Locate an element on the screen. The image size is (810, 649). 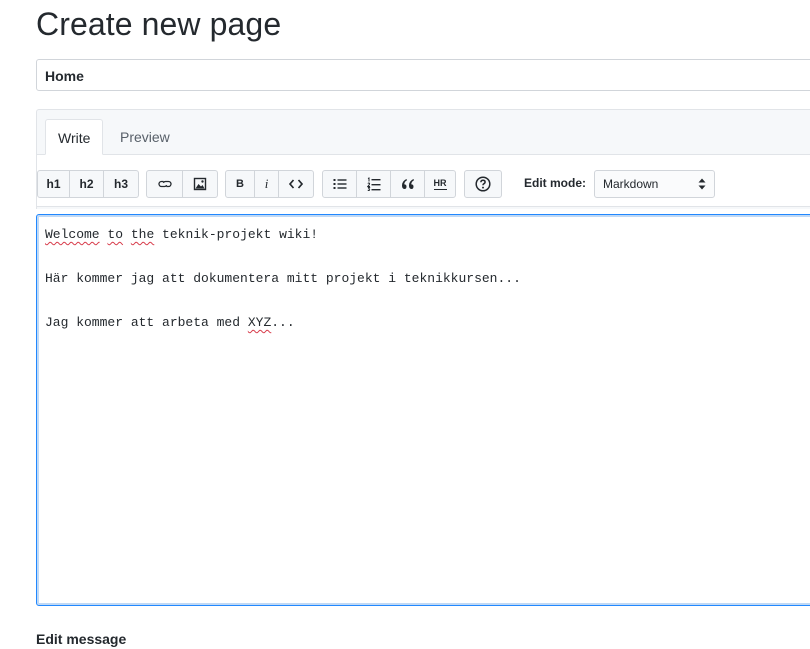
ordered-list-icon is located at coordinates (373, 184).